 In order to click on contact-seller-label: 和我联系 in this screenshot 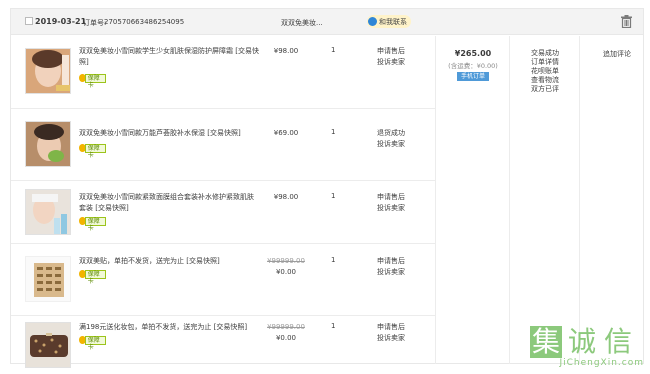, I will do `click(393, 21)`.